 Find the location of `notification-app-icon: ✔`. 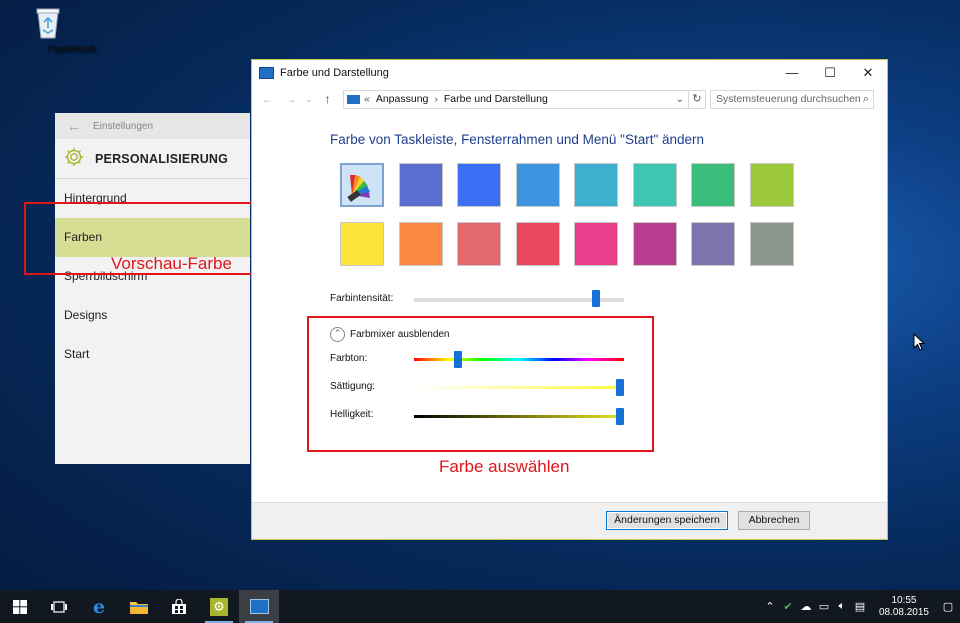

notification-app-icon: ✔ is located at coordinates (788, 606).